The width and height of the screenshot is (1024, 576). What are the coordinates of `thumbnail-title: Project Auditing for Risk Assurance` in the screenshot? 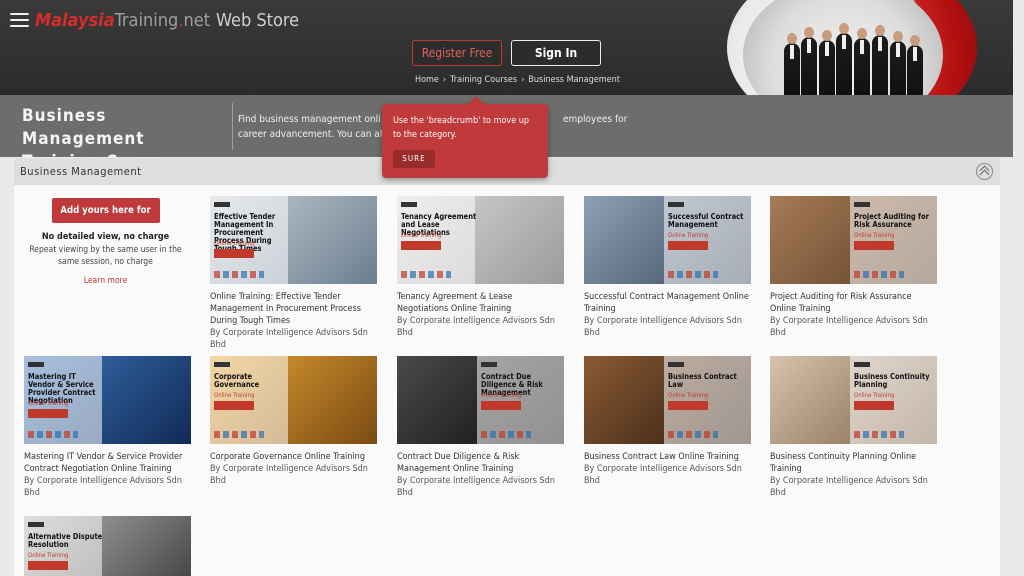 It's located at (891, 220).